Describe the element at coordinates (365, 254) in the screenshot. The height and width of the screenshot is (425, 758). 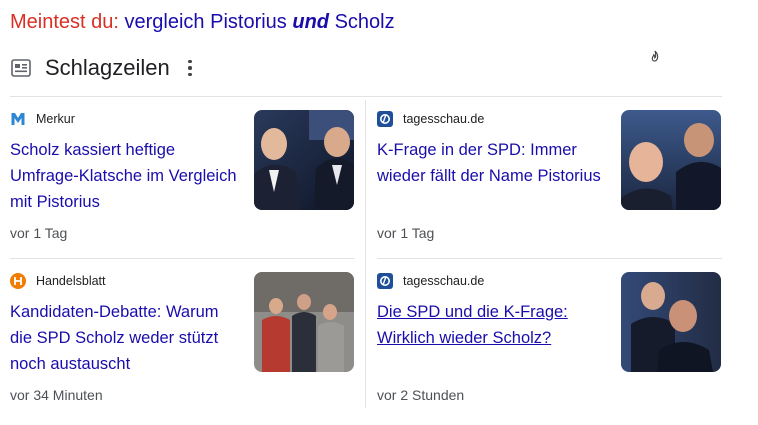
I see `column-divider` at that location.